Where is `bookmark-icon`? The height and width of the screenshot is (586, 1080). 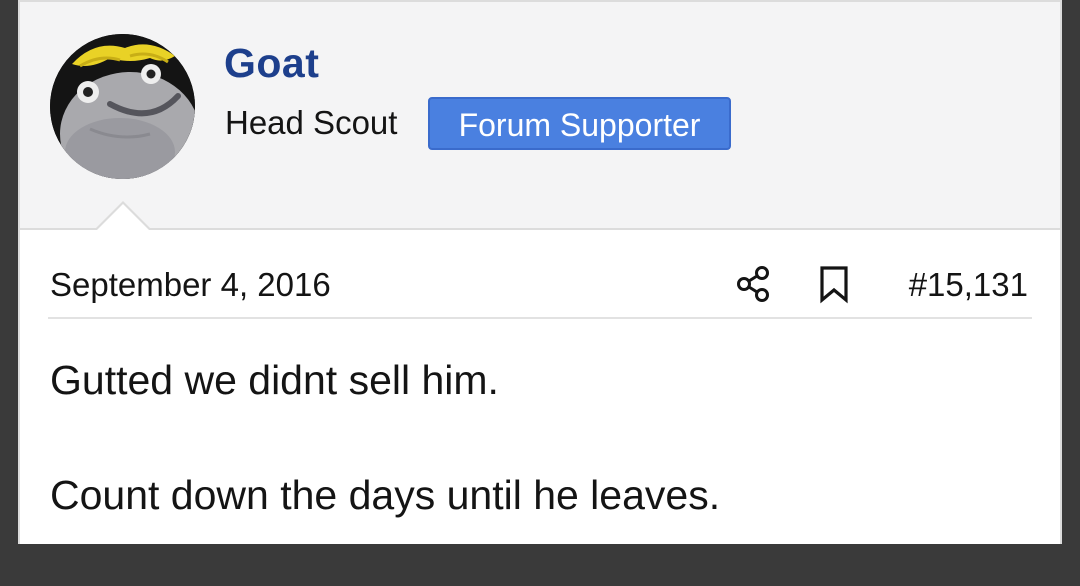
bookmark-icon is located at coordinates (834, 285).